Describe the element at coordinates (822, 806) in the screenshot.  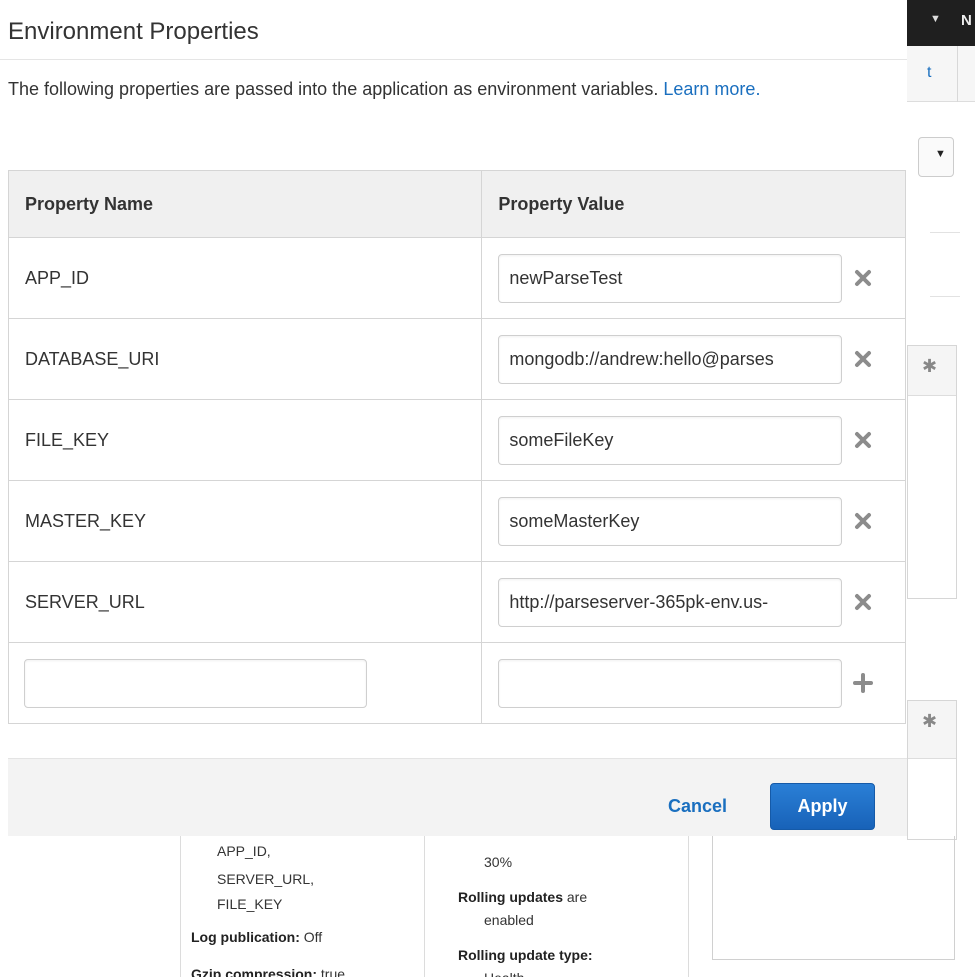
I see `apply-button: Apply` at that location.